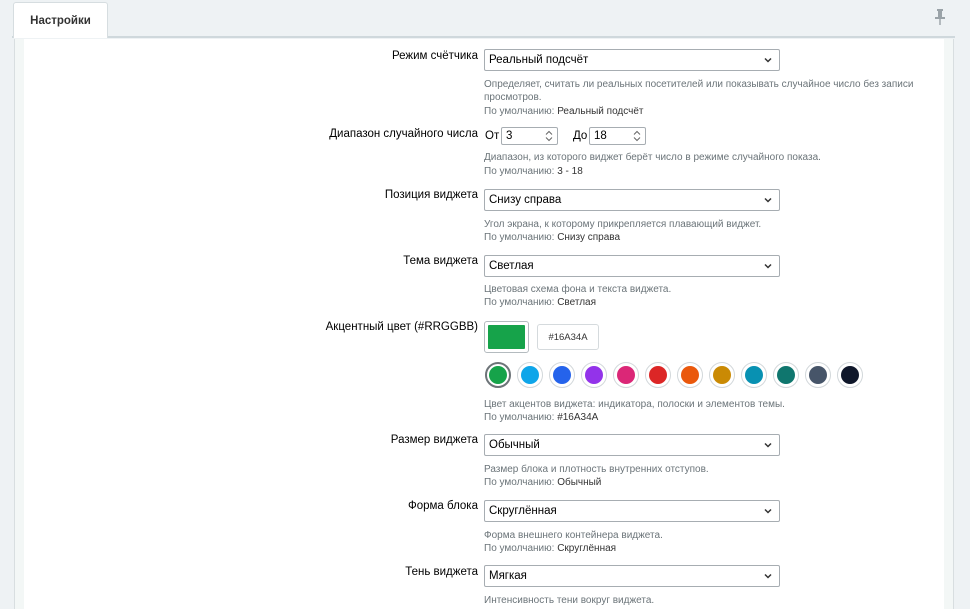  I want to click on size-default: По умолчанию: Обычный, so click(542, 482).